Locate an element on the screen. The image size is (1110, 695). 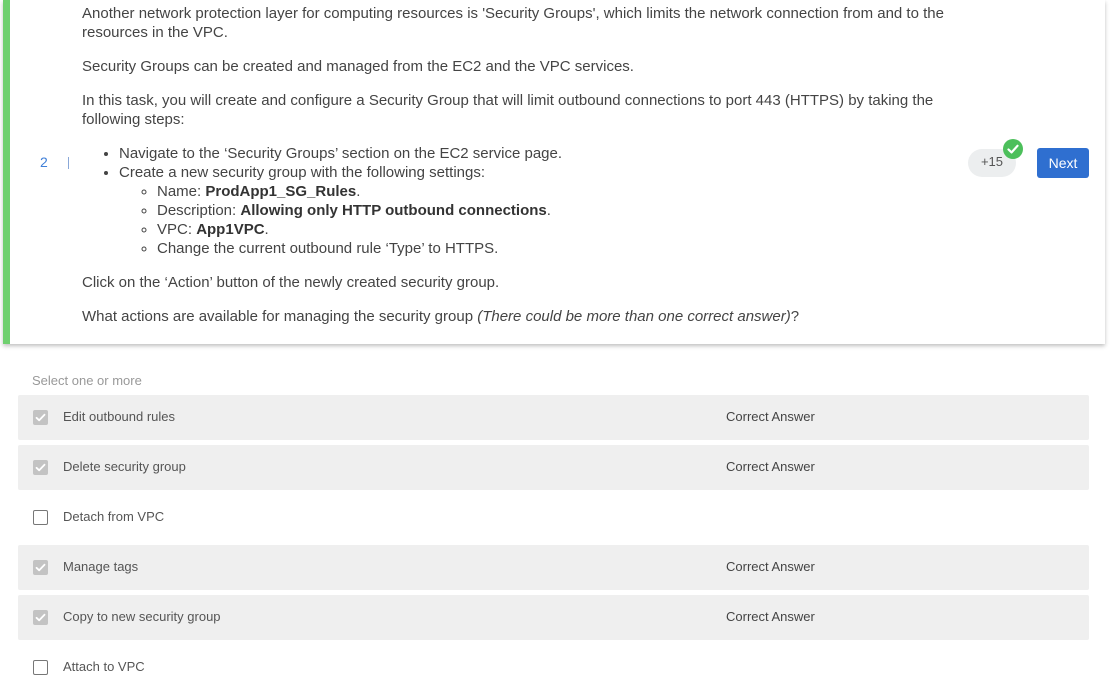
prompt-end: ? is located at coordinates (795, 316).